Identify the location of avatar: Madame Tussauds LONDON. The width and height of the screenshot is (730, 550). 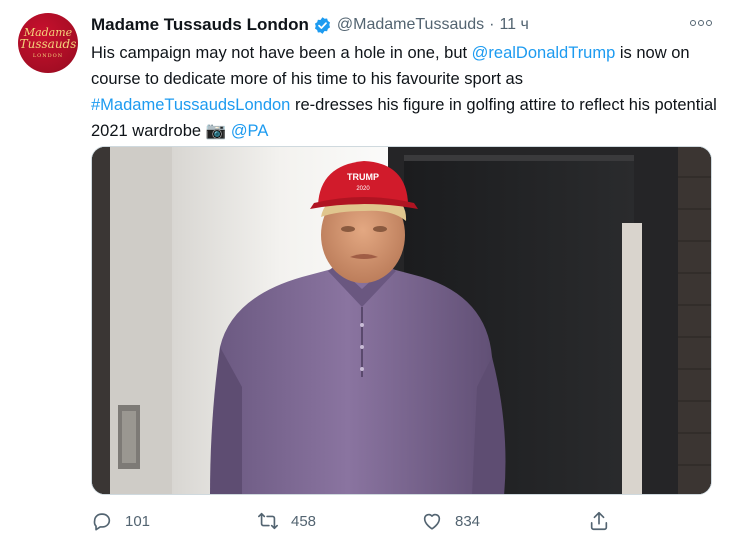
(48, 43).